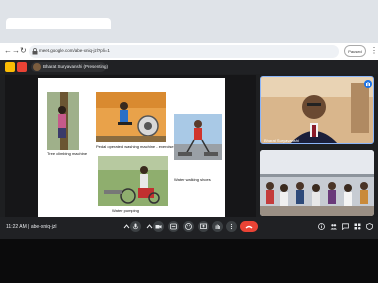 The height and width of the screenshot is (283, 378). I want to click on mic-button, so click(135, 226).